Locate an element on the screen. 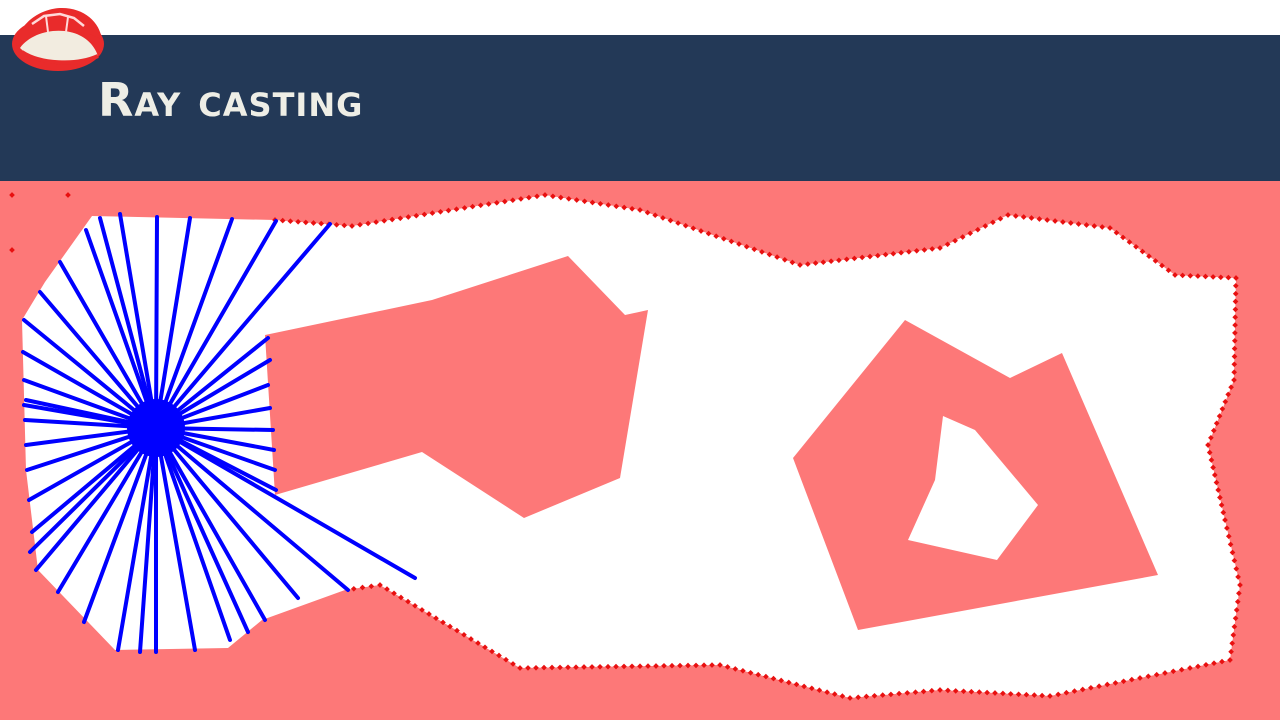 The width and height of the screenshot is (1280, 720). obstacle-left is located at coordinates (456, 387).